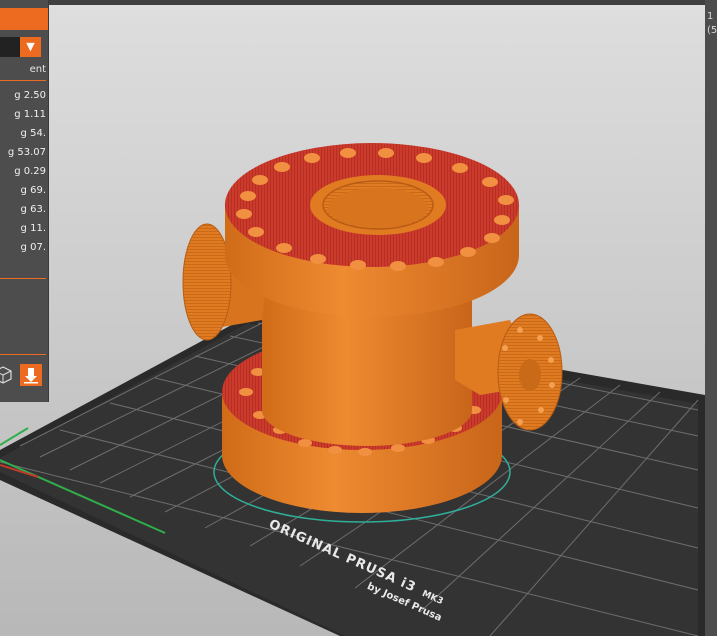 This screenshot has height=636, width=717. What do you see at coordinates (711, 318) in the screenshot?
I see `right-info-strip: 1 (5` at bounding box center [711, 318].